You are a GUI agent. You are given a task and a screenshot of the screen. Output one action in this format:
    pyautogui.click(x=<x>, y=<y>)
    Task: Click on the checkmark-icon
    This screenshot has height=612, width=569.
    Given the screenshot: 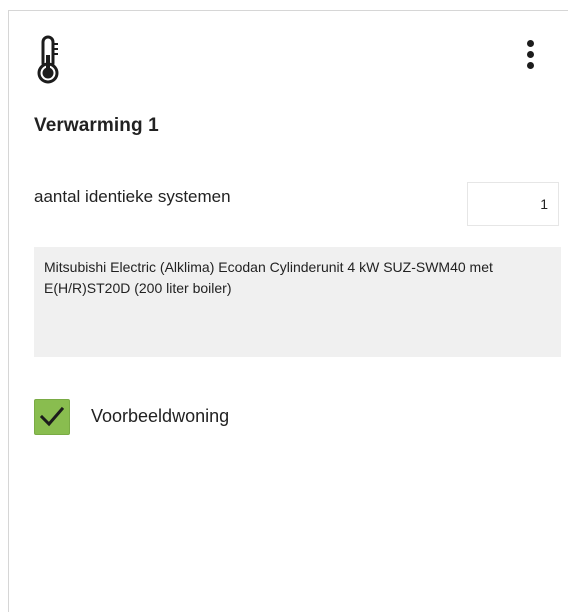 What is the action you would take?
    pyautogui.click(x=52, y=416)
    